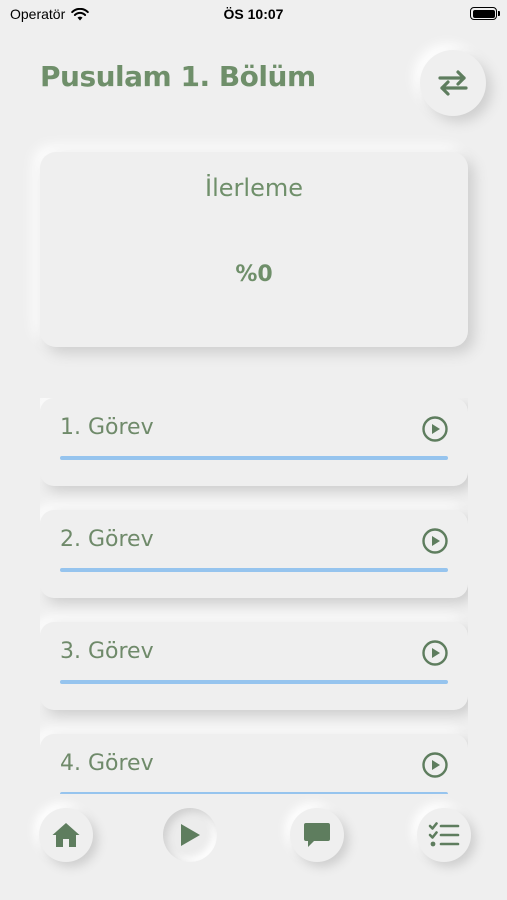 This screenshot has height=900, width=507. I want to click on status-bar: Operatör ÖS 10:07, so click(253, 14).